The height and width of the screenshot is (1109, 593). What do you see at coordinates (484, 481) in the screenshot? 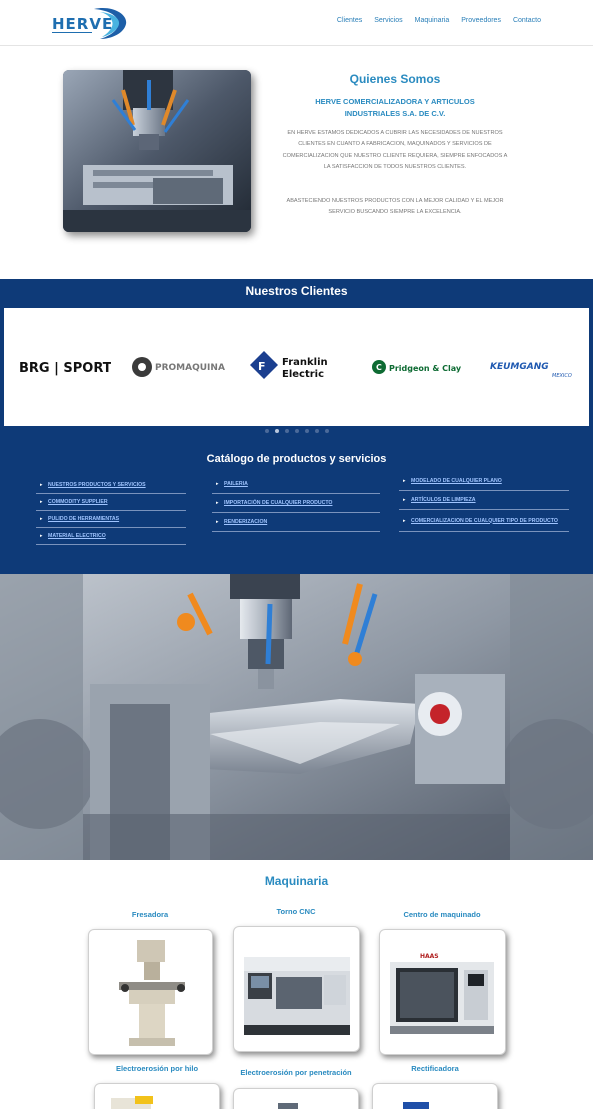
I see `catalog-link-modelado: MODELADO DE CUALQUIER PLANO` at bounding box center [484, 481].